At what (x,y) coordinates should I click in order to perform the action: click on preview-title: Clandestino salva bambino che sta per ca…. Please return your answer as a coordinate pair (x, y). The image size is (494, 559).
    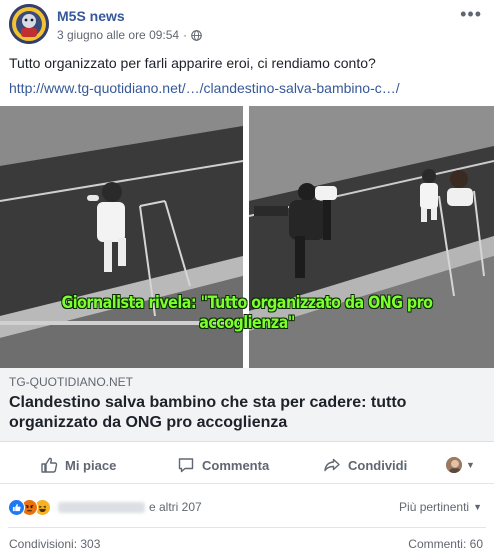
    Looking at the image, I should click on (244, 413).